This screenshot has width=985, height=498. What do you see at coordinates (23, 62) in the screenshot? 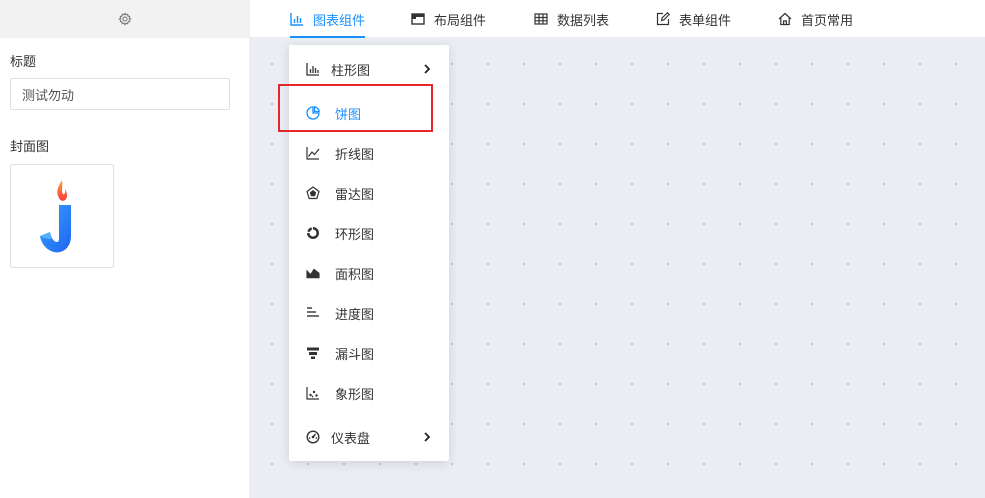
I see `title-label: 标题` at bounding box center [23, 62].